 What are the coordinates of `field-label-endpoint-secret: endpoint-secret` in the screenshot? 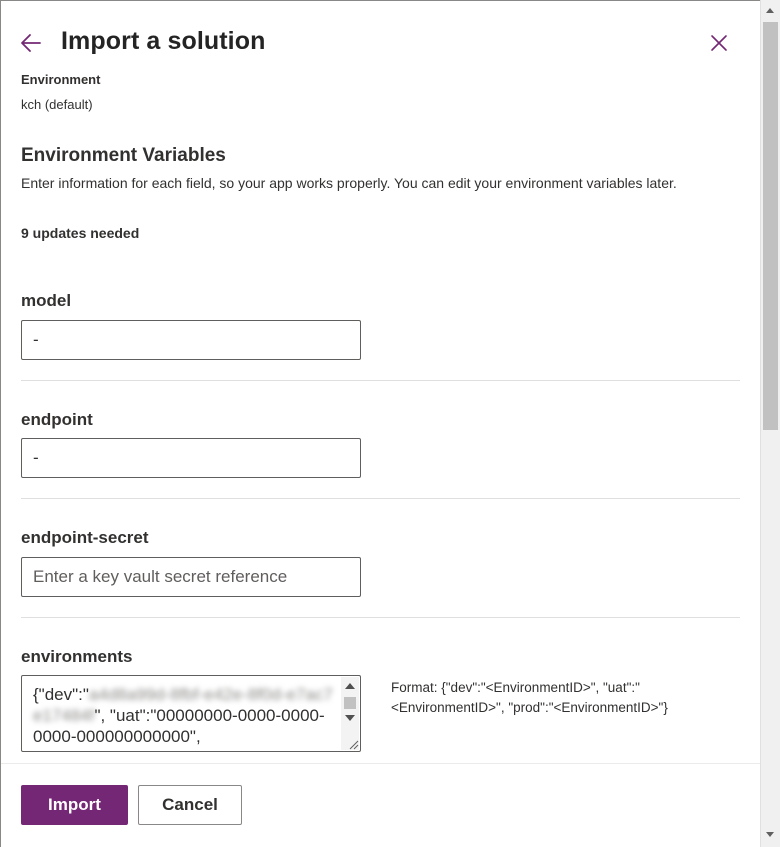 It's located at (85, 537).